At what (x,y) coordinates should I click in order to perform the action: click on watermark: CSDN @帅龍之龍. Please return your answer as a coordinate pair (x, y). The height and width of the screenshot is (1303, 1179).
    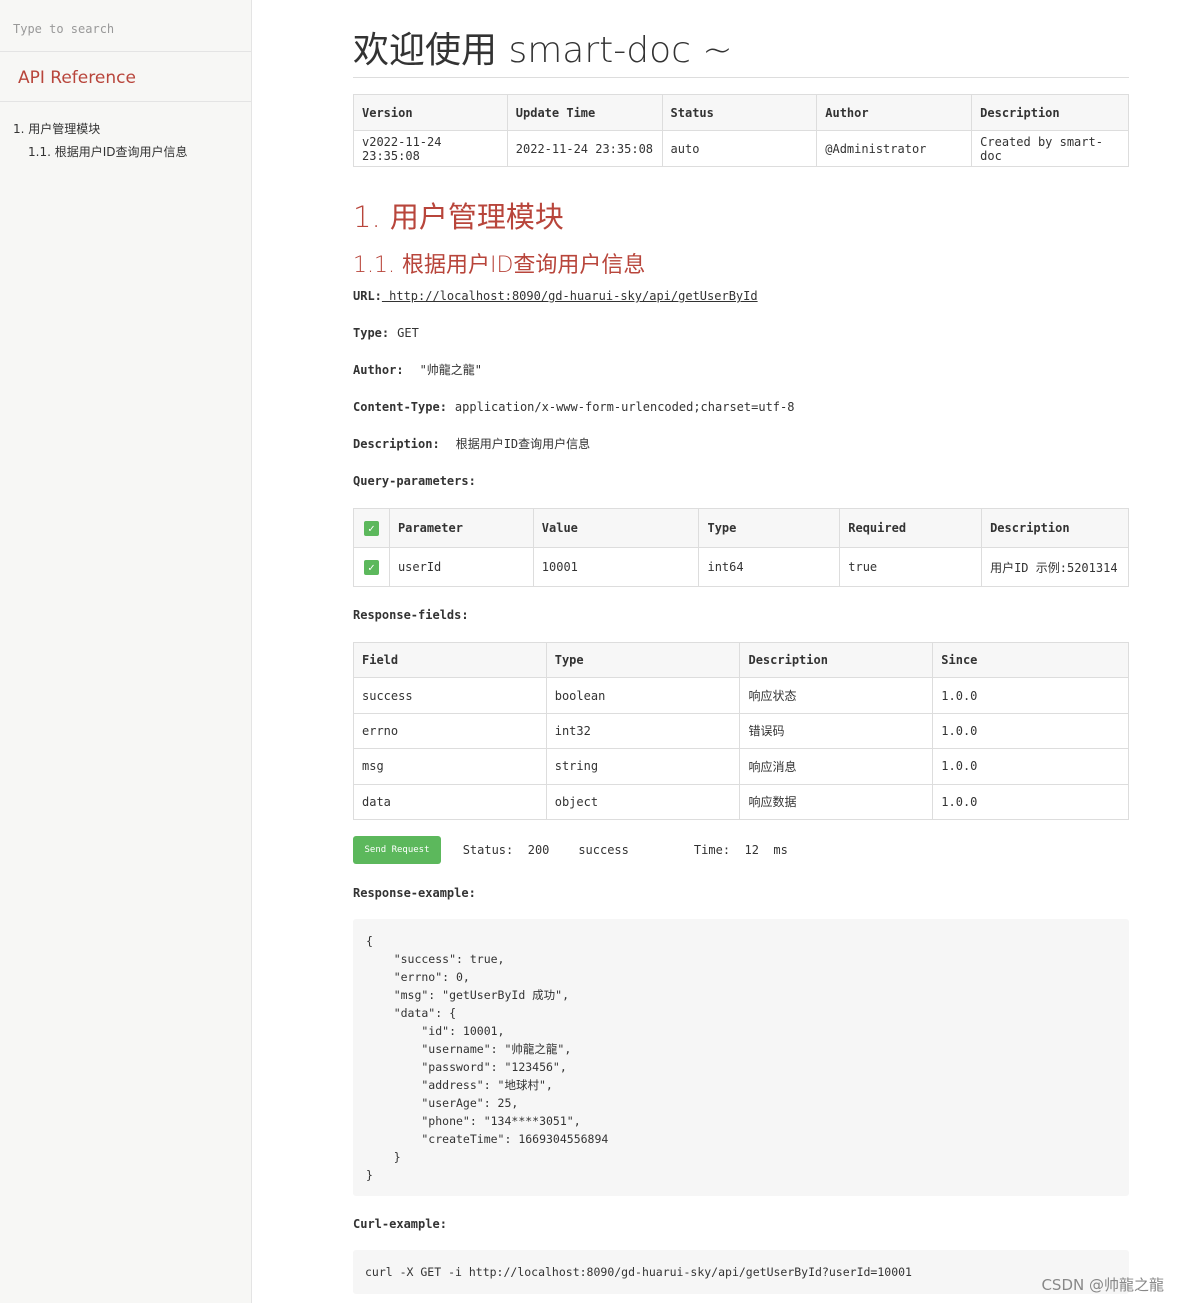
    Looking at the image, I should click on (1102, 1285).